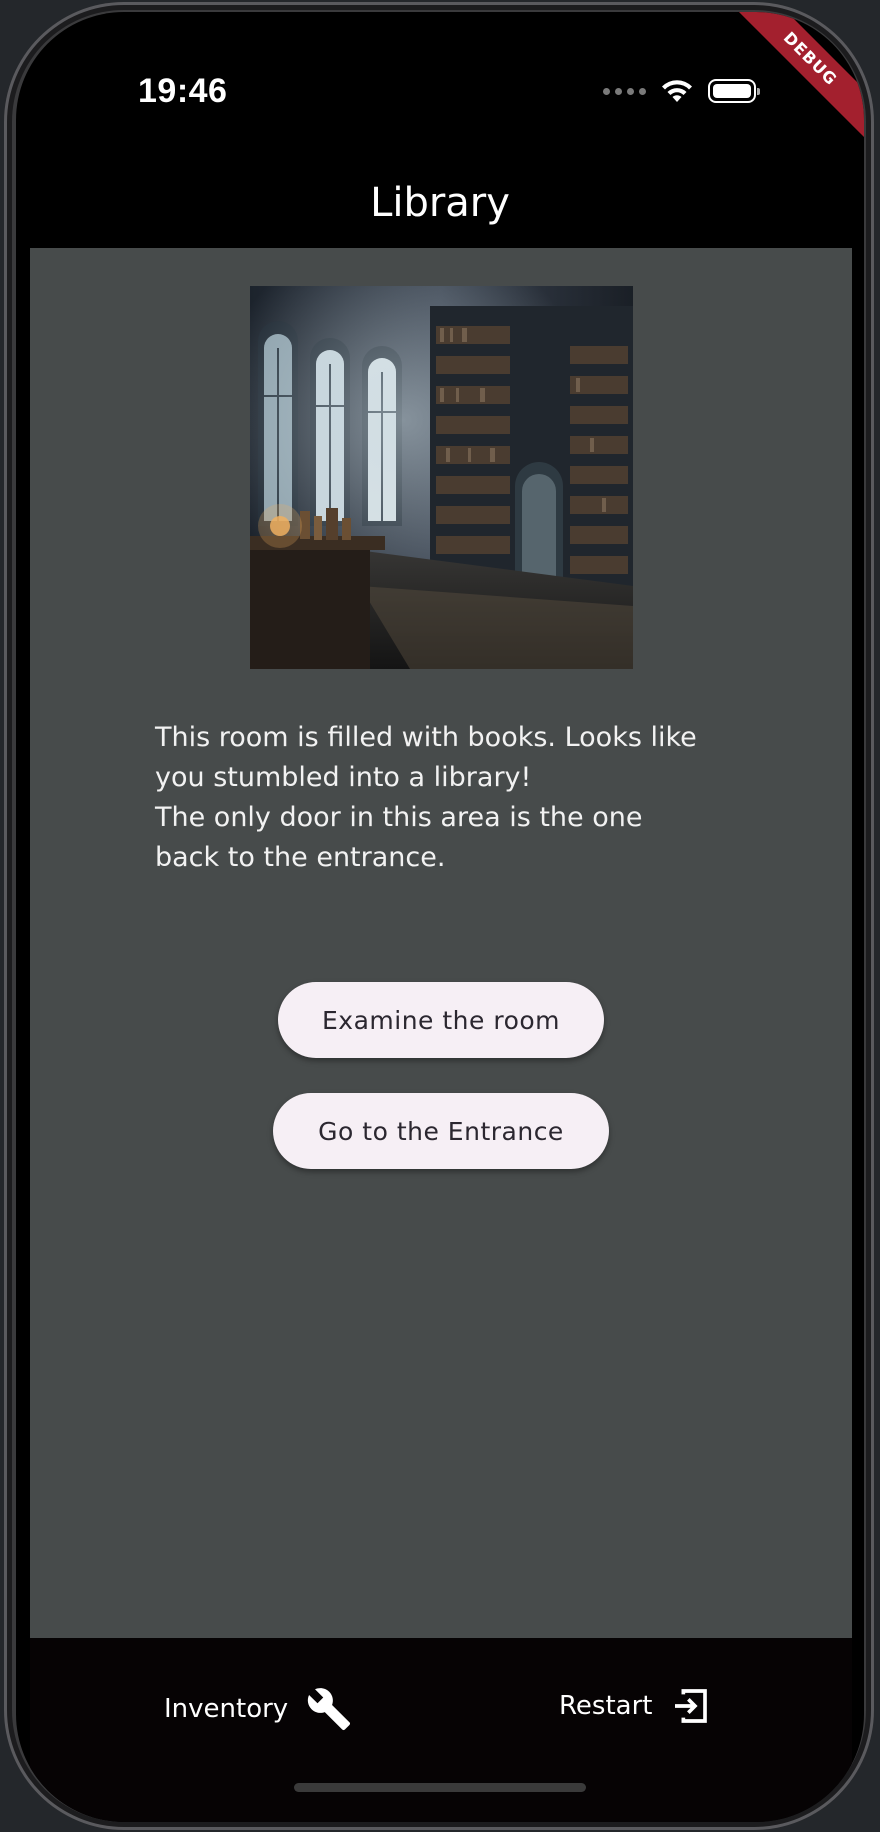 This screenshot has height=1832, width=880. I want to click on battery-icon, so click(734, 91).